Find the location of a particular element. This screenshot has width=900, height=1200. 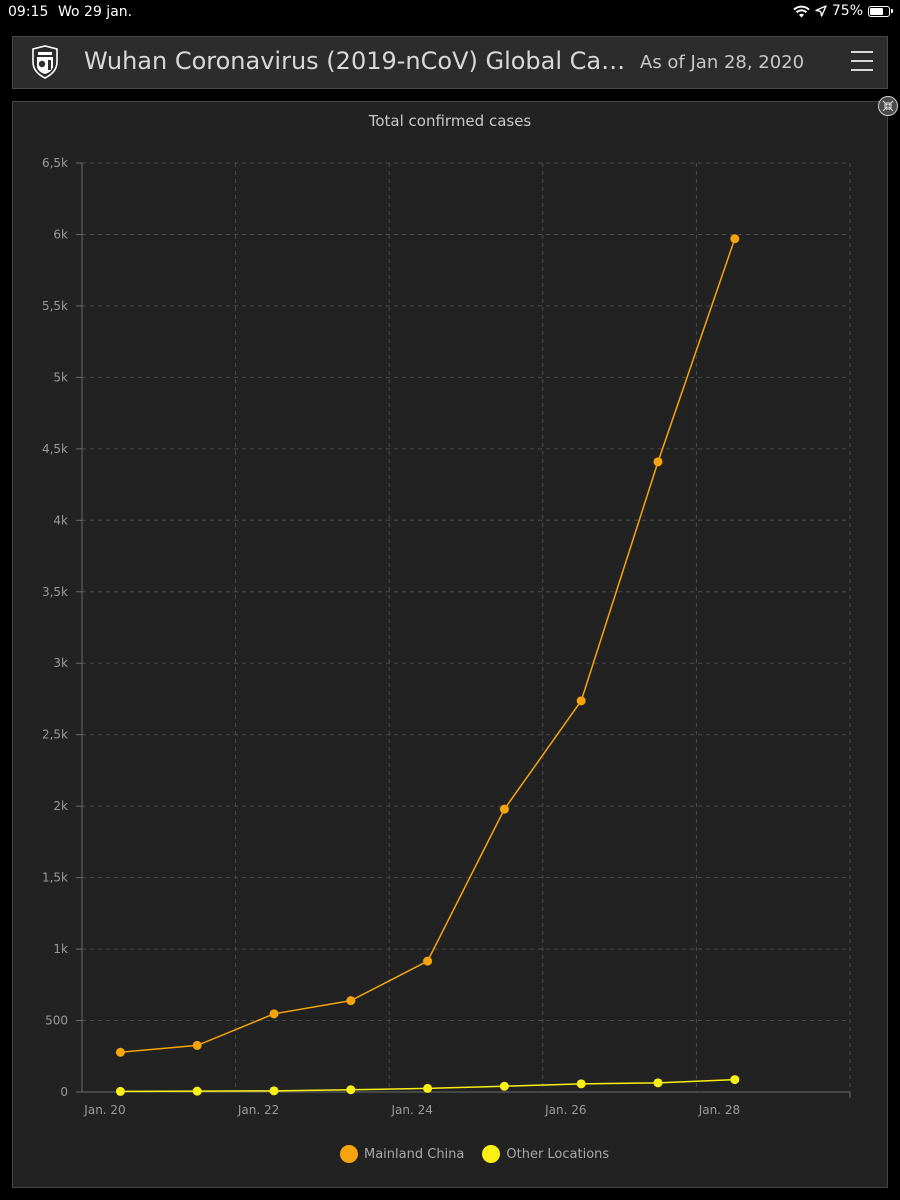

legend-label-other-locations: Other Locations is located at coordinates (558, 1154).